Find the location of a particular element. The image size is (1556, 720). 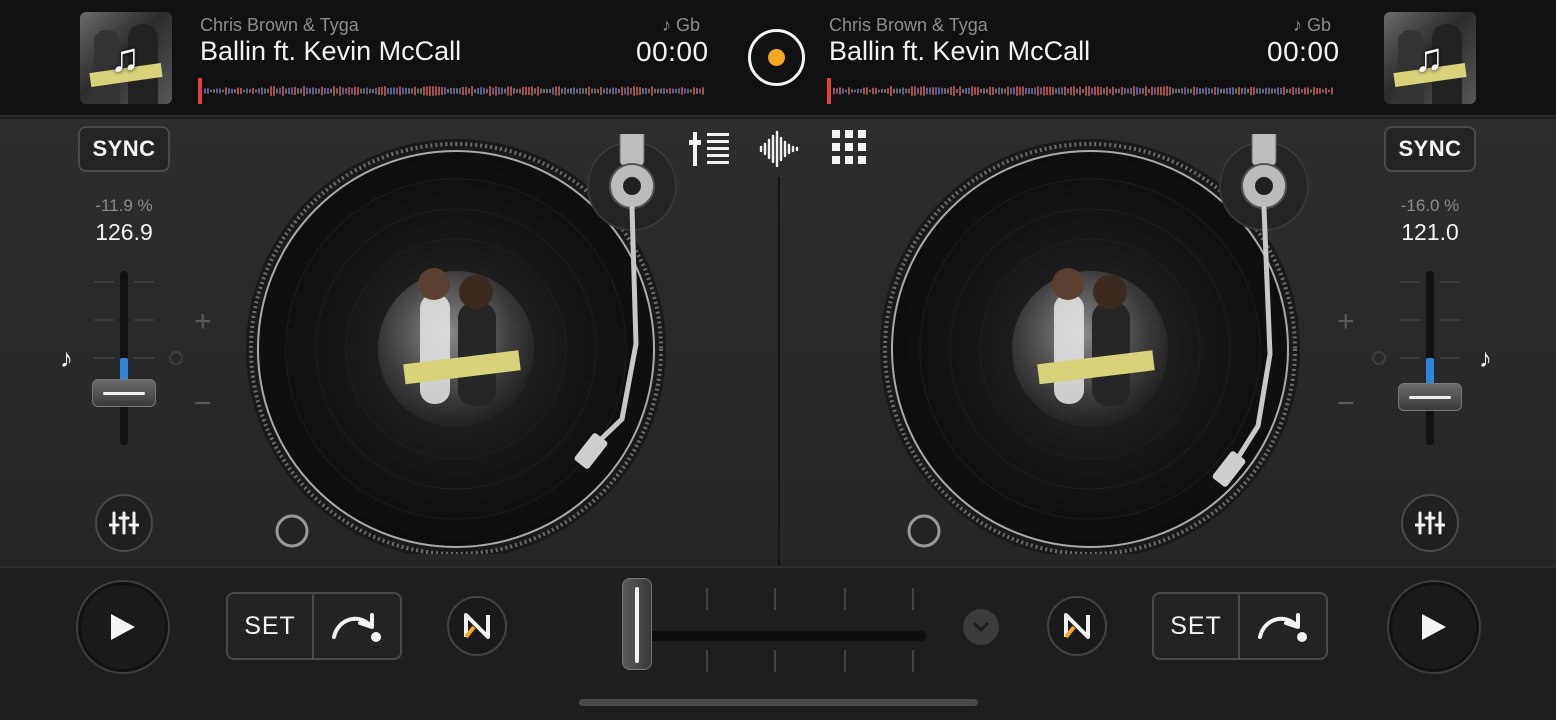

left-n-button is located at coordinates (477, 626).